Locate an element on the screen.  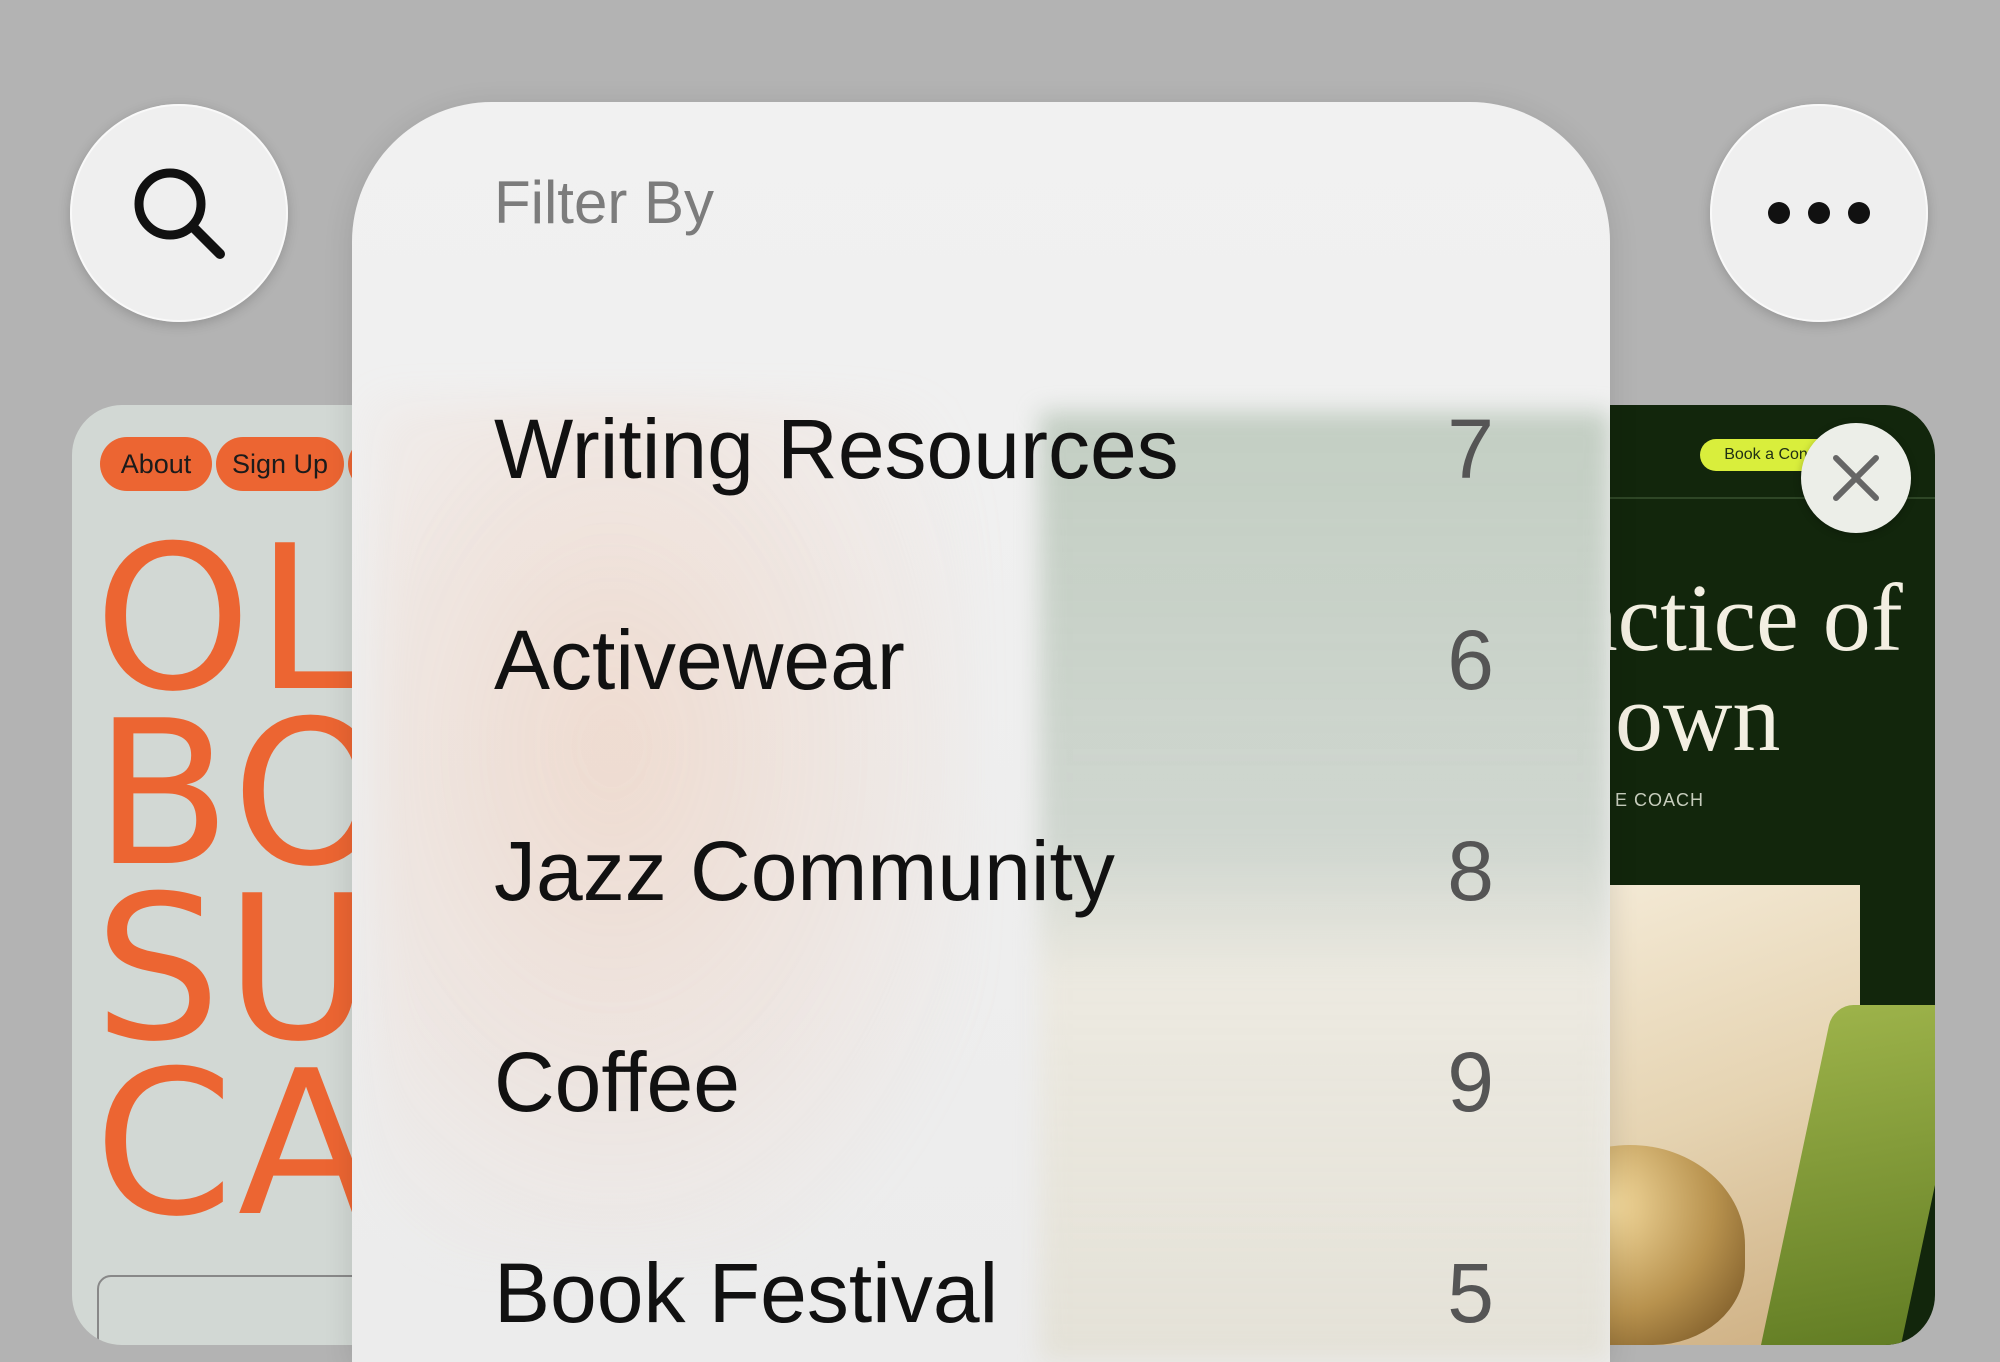
filter-item-jazz-community: Jazz Community 8 is located at coordinates (994, 871).